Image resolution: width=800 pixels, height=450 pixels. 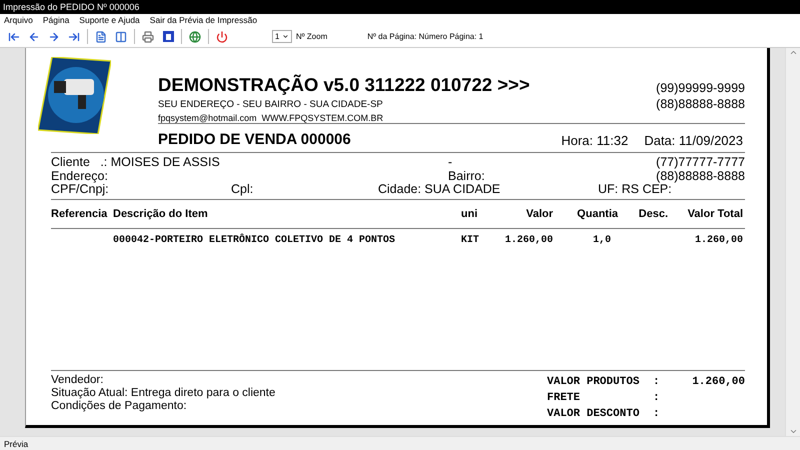 What do you see at coordinates (467, 176) in the screenshot?
I see `district-label: Bairro:` at bounding box center [467, 176].